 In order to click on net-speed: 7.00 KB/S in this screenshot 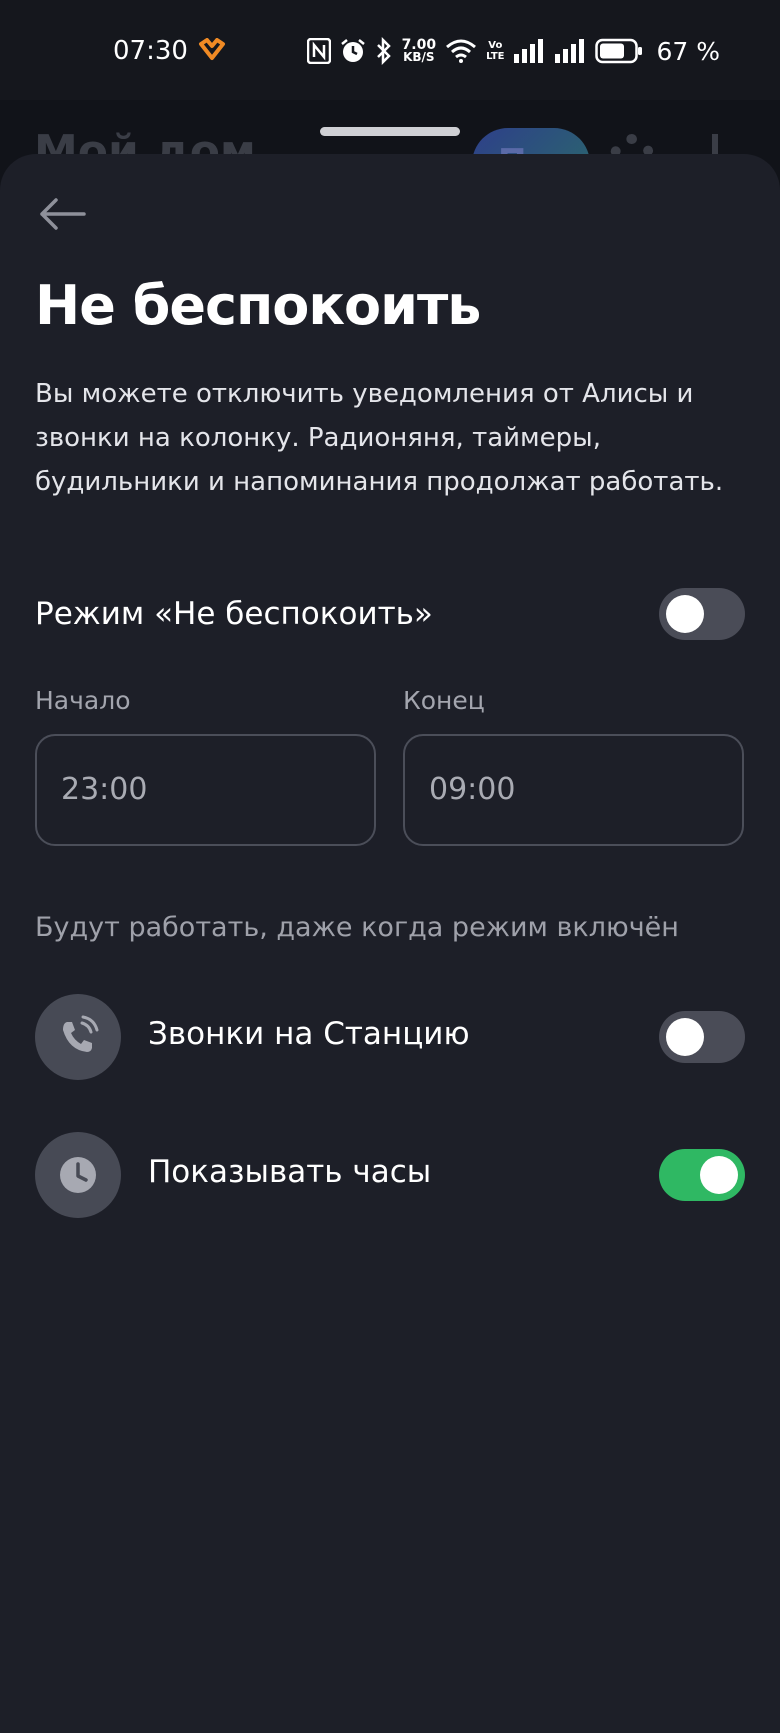, I will do `click(419, 51)`.